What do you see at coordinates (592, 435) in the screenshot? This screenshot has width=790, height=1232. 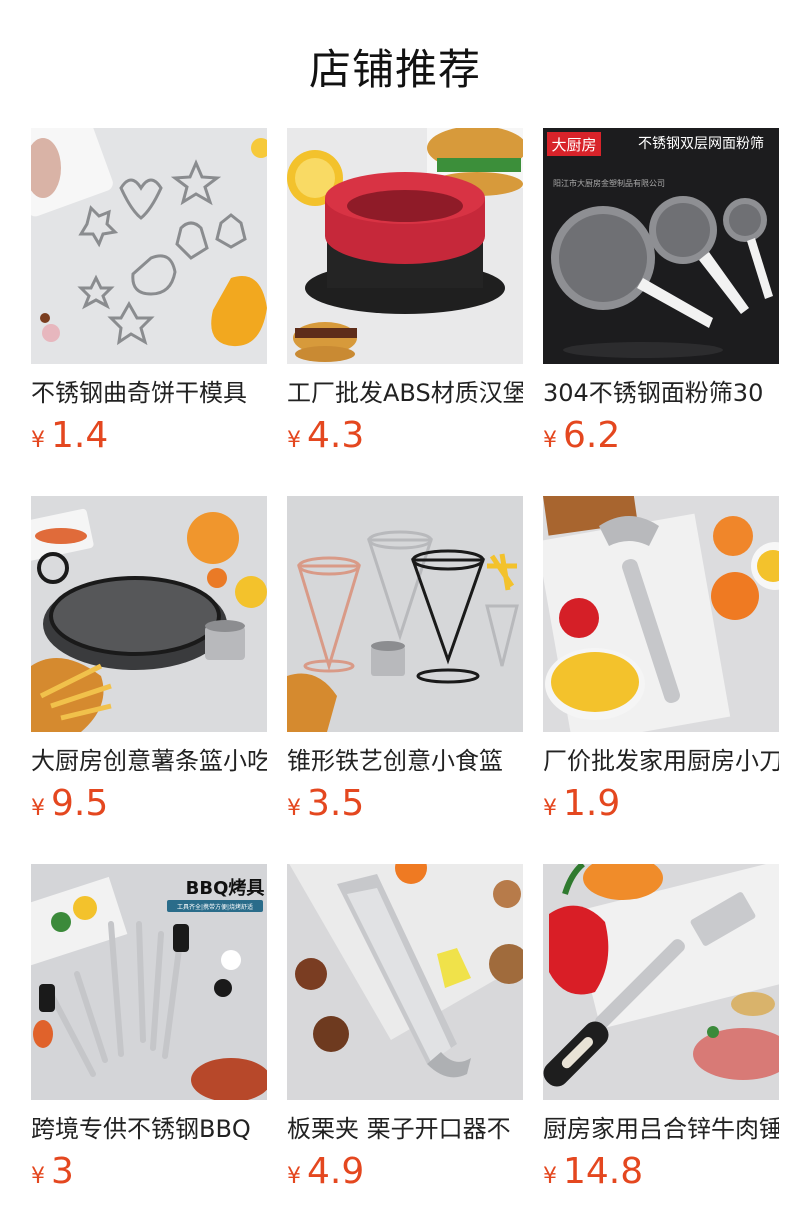 I see `price-value: 6.2` at bounding box center [592, 435].